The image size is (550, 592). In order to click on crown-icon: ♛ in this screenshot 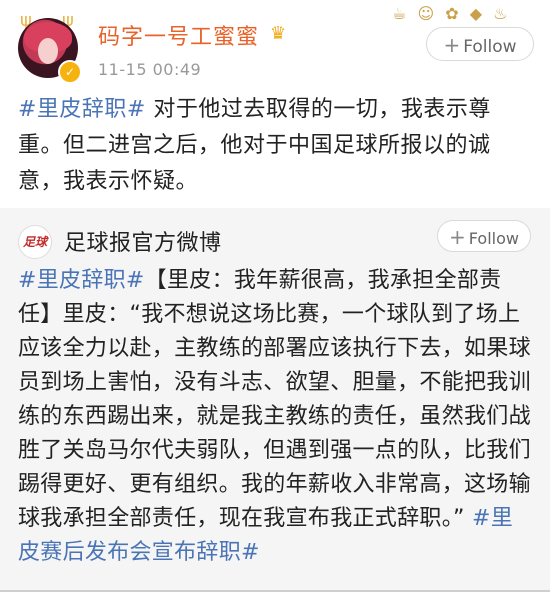, I will do `click(278, 33)`.